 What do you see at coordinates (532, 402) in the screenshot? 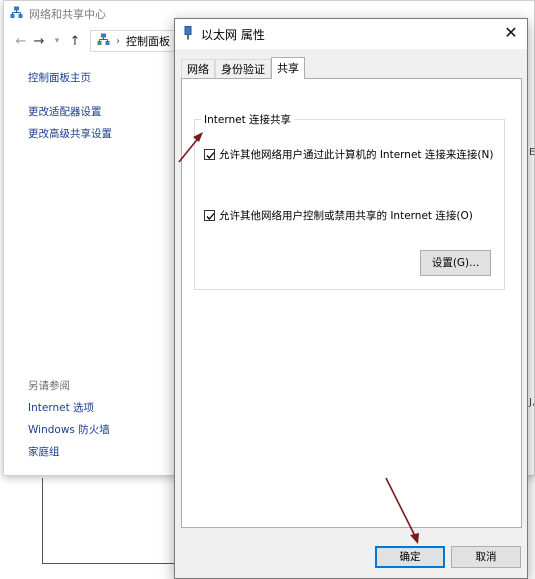
I see `clipped-text: J,` at bounding box center [532, 402].